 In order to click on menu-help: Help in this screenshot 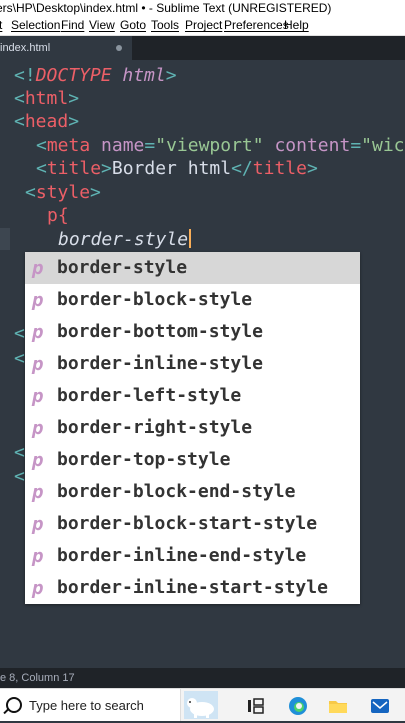, I will do `click(296, 25)`.